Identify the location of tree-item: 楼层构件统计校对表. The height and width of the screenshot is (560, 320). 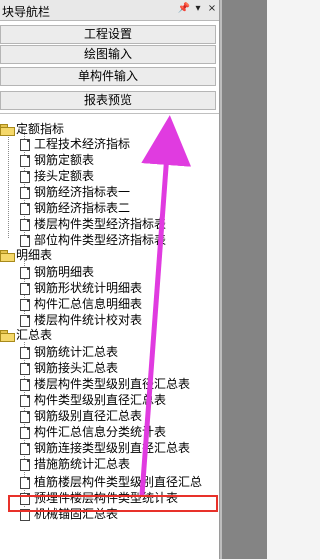
(81, 320).